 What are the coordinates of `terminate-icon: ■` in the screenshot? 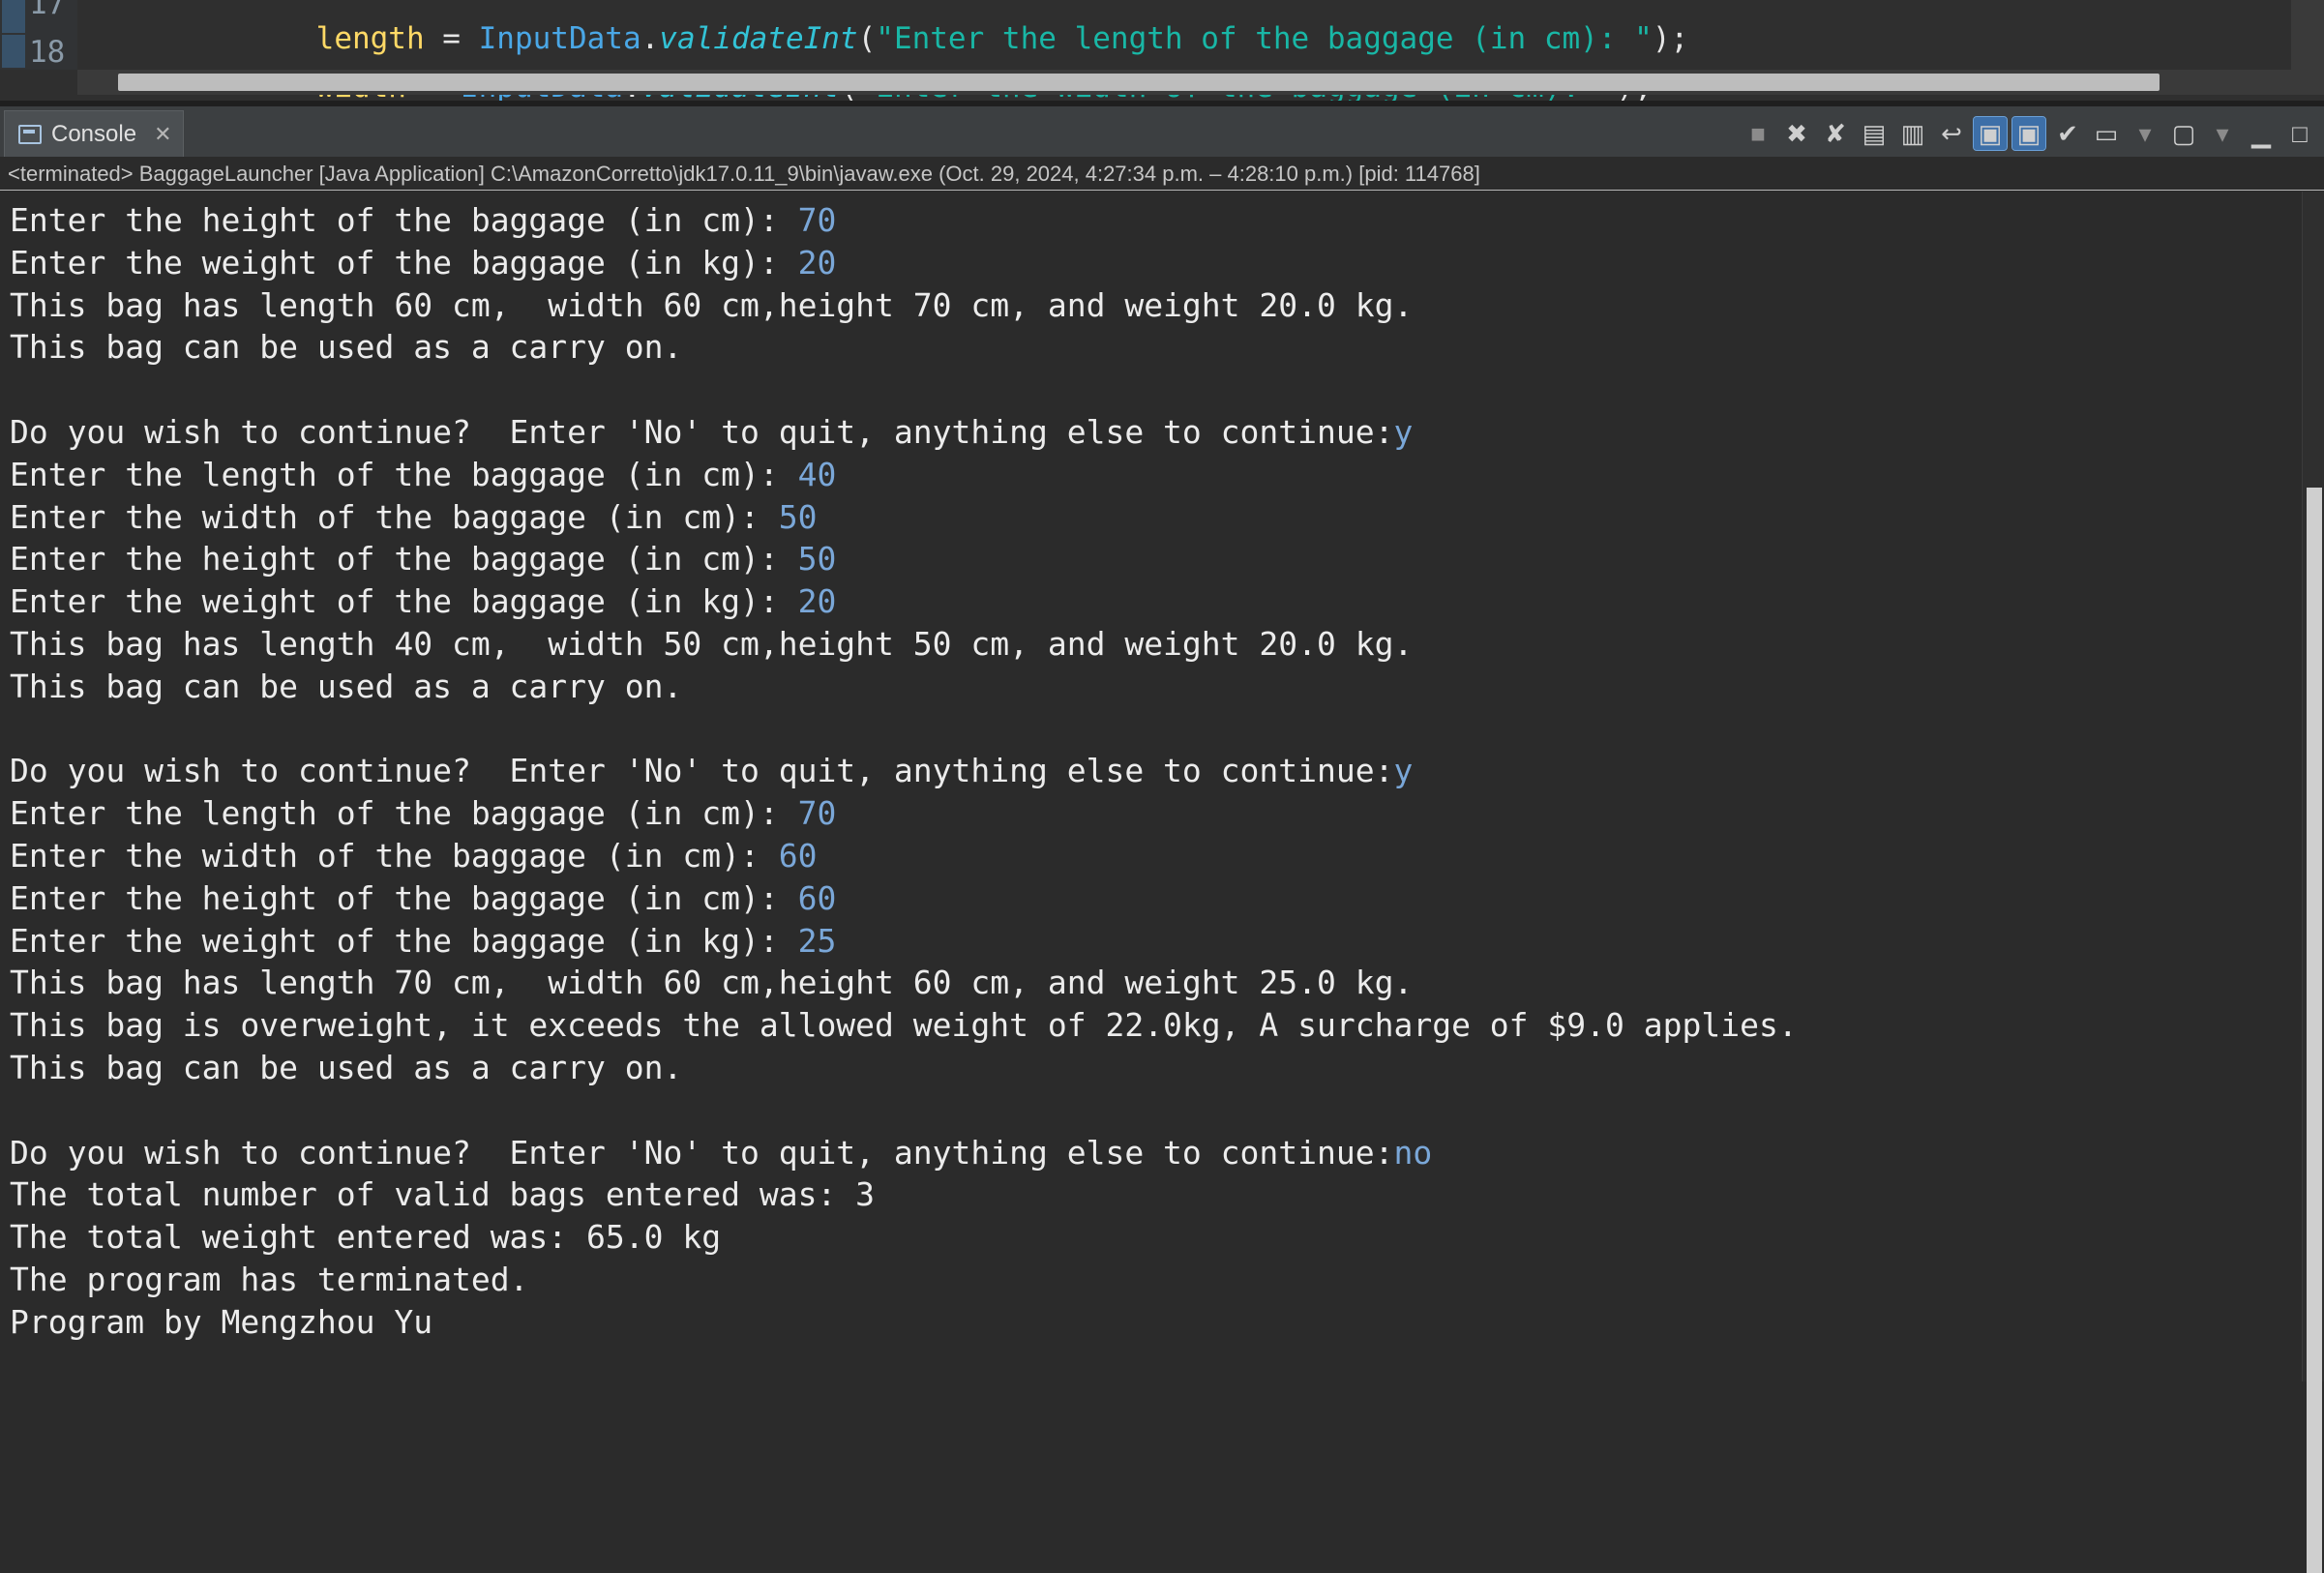 It's located at (1758, 133).